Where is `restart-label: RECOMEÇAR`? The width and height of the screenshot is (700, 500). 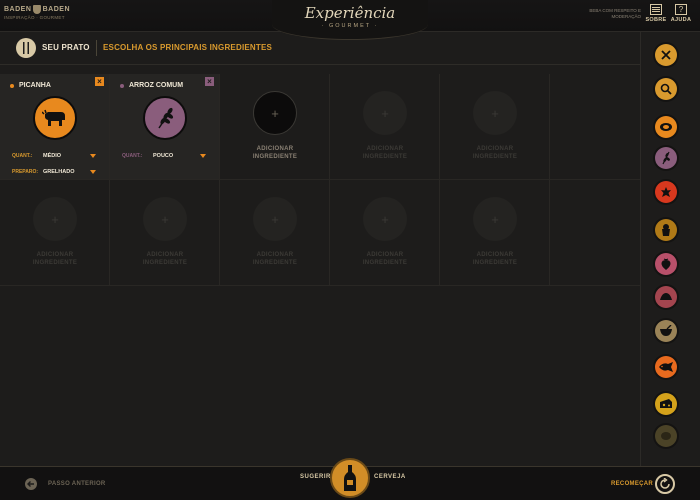
restart-label: RECOMEÇAR is located at coordinates (632, 484).